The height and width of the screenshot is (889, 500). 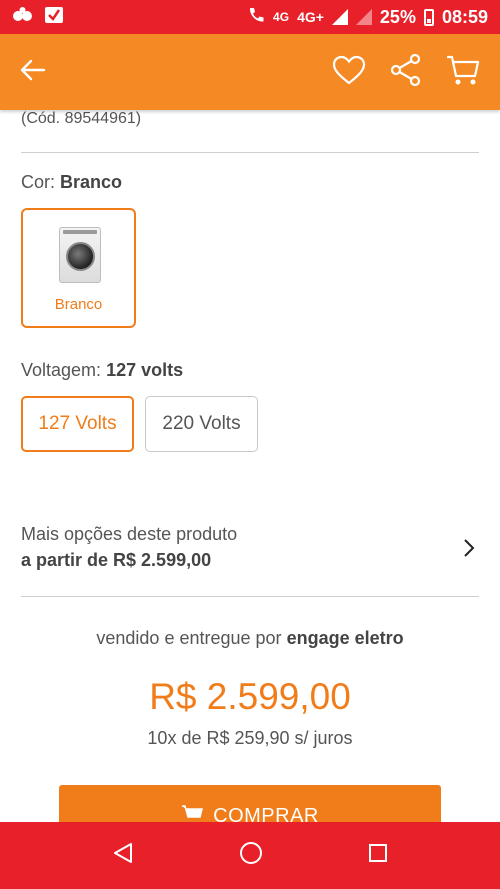 What do you see at coordinates (339, 17) in the screenshot?
I see `signal-strength-icon` at bounding box center [339, 17].